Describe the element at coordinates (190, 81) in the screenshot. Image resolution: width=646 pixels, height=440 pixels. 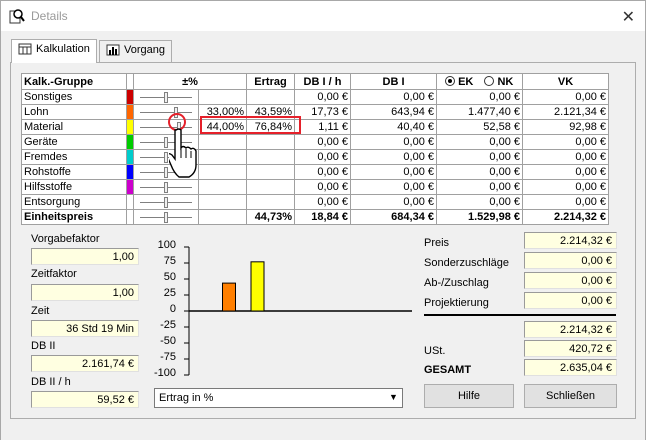
I see `header-pct: ±%` at that location.